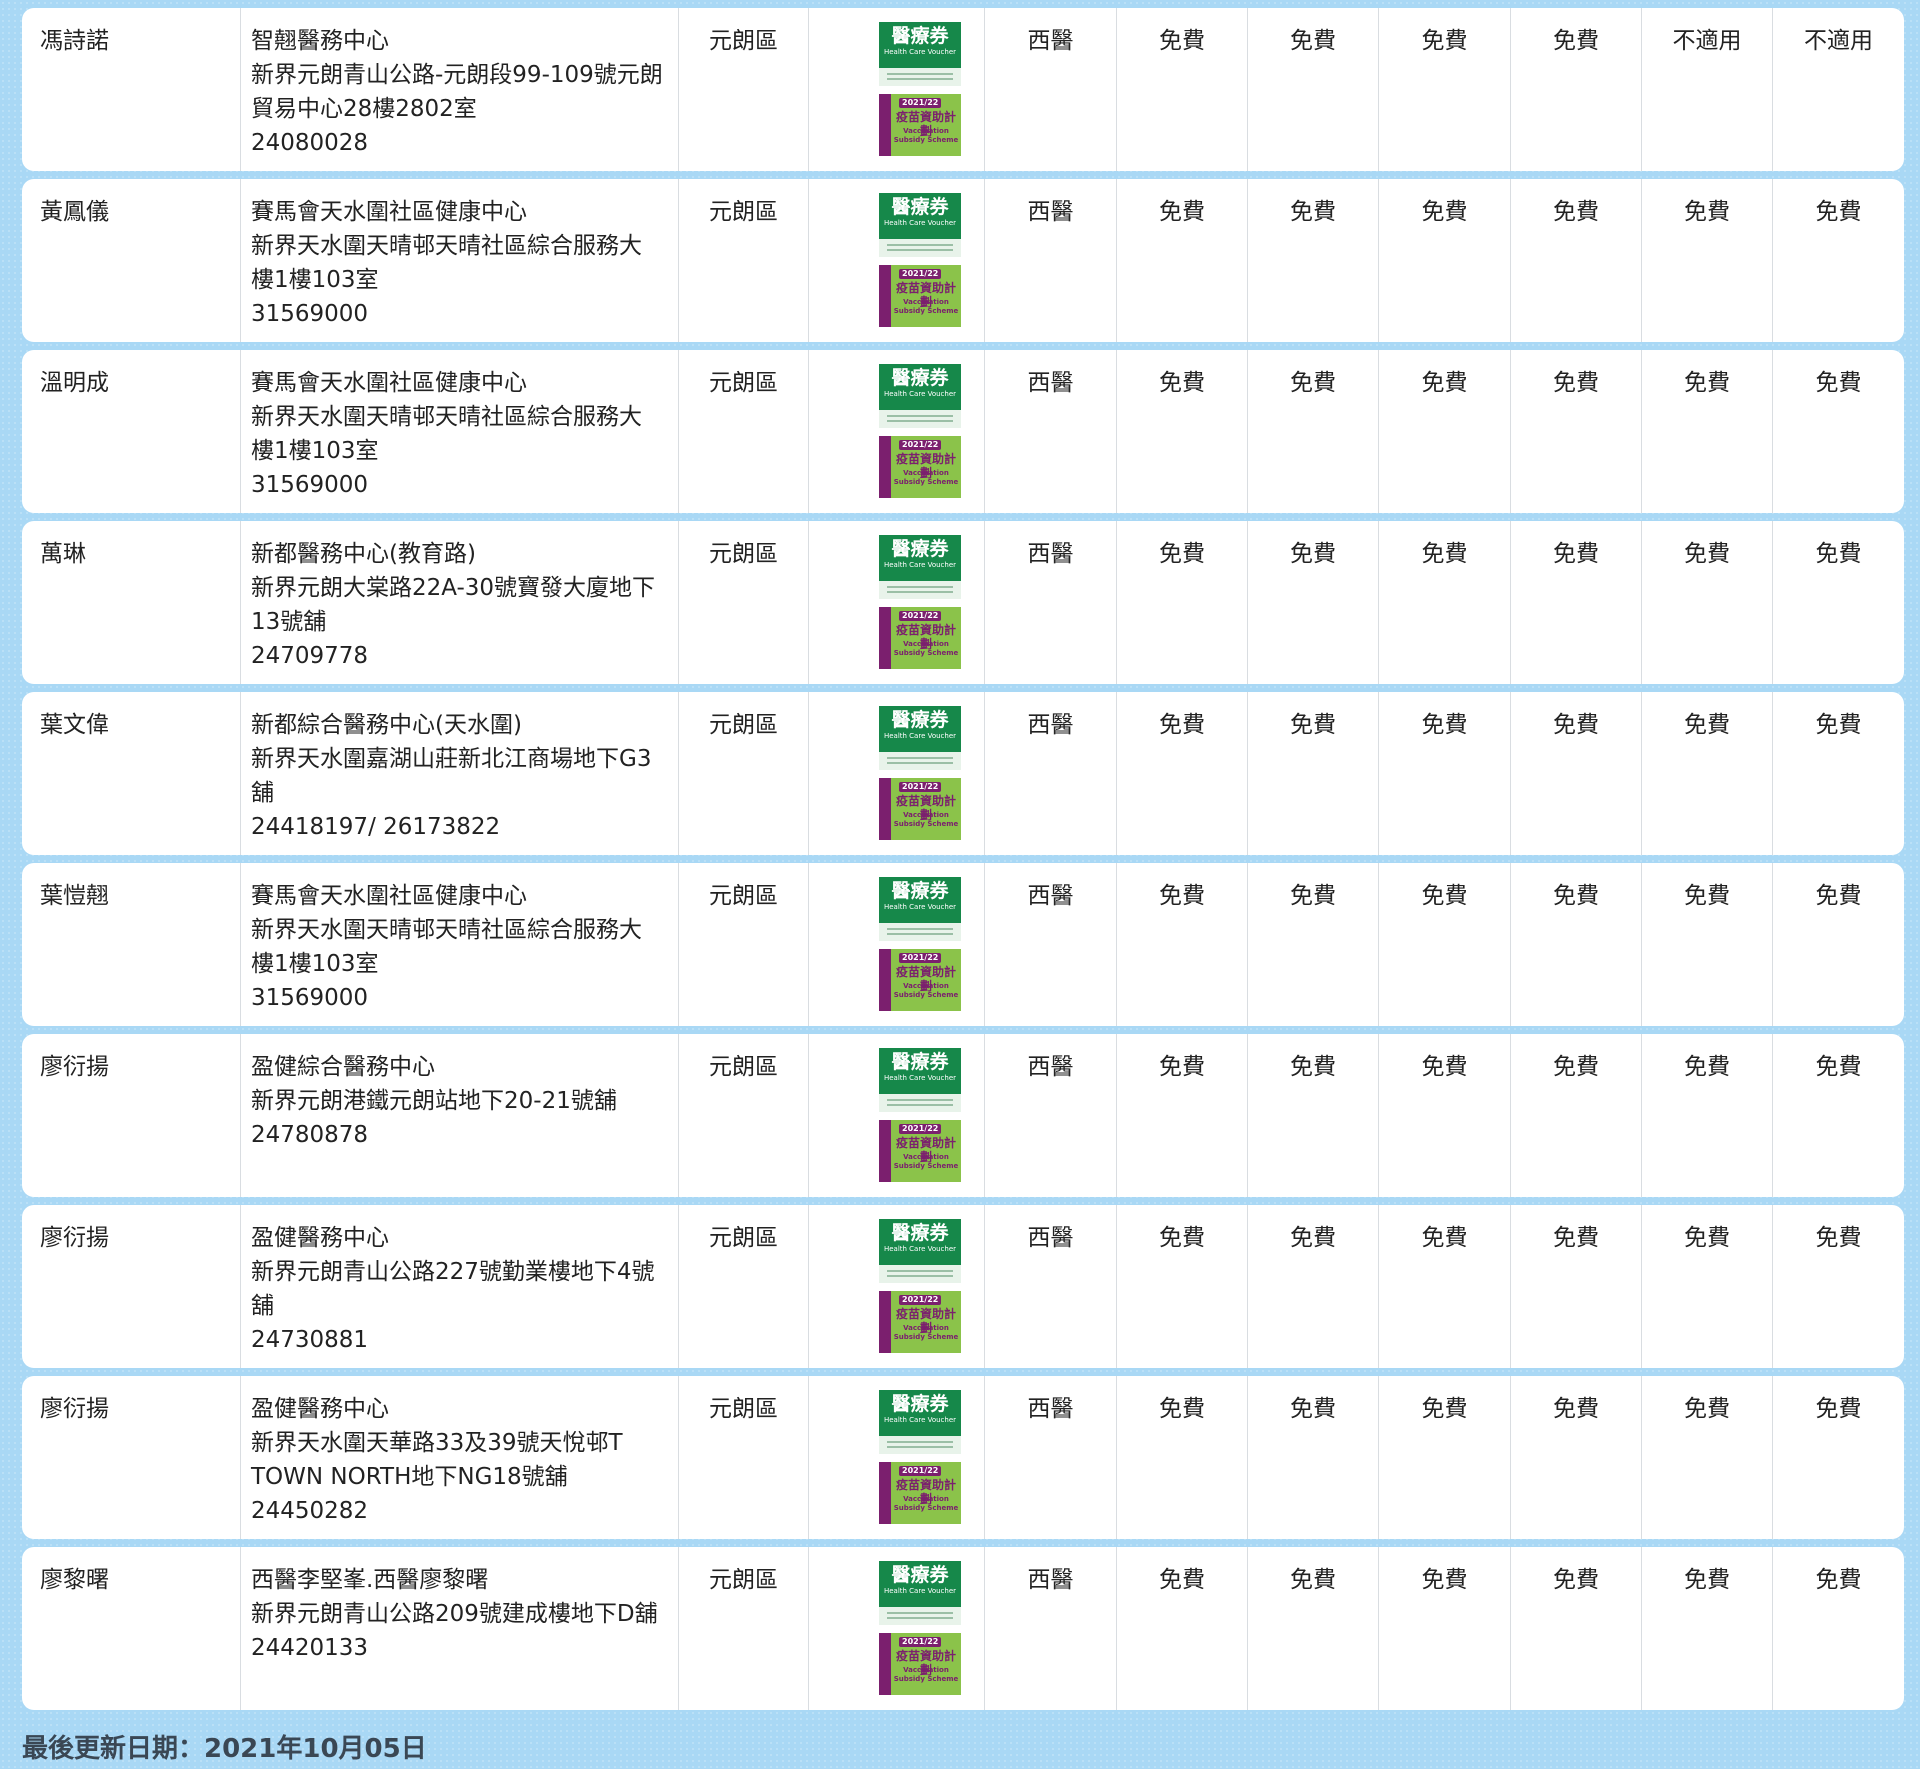 This screenshot has width=1920, height=1769. What do you see at coordinates (310, 1135) in the screenshot?
I see `clinic-phone: 24780878` at bounding box center [310, 1135].